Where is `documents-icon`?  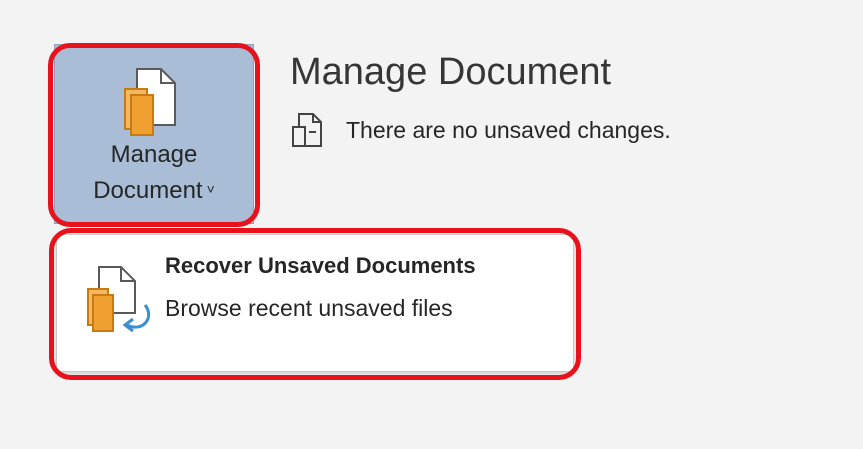 documents-icon is located at coordinates (151, 102).